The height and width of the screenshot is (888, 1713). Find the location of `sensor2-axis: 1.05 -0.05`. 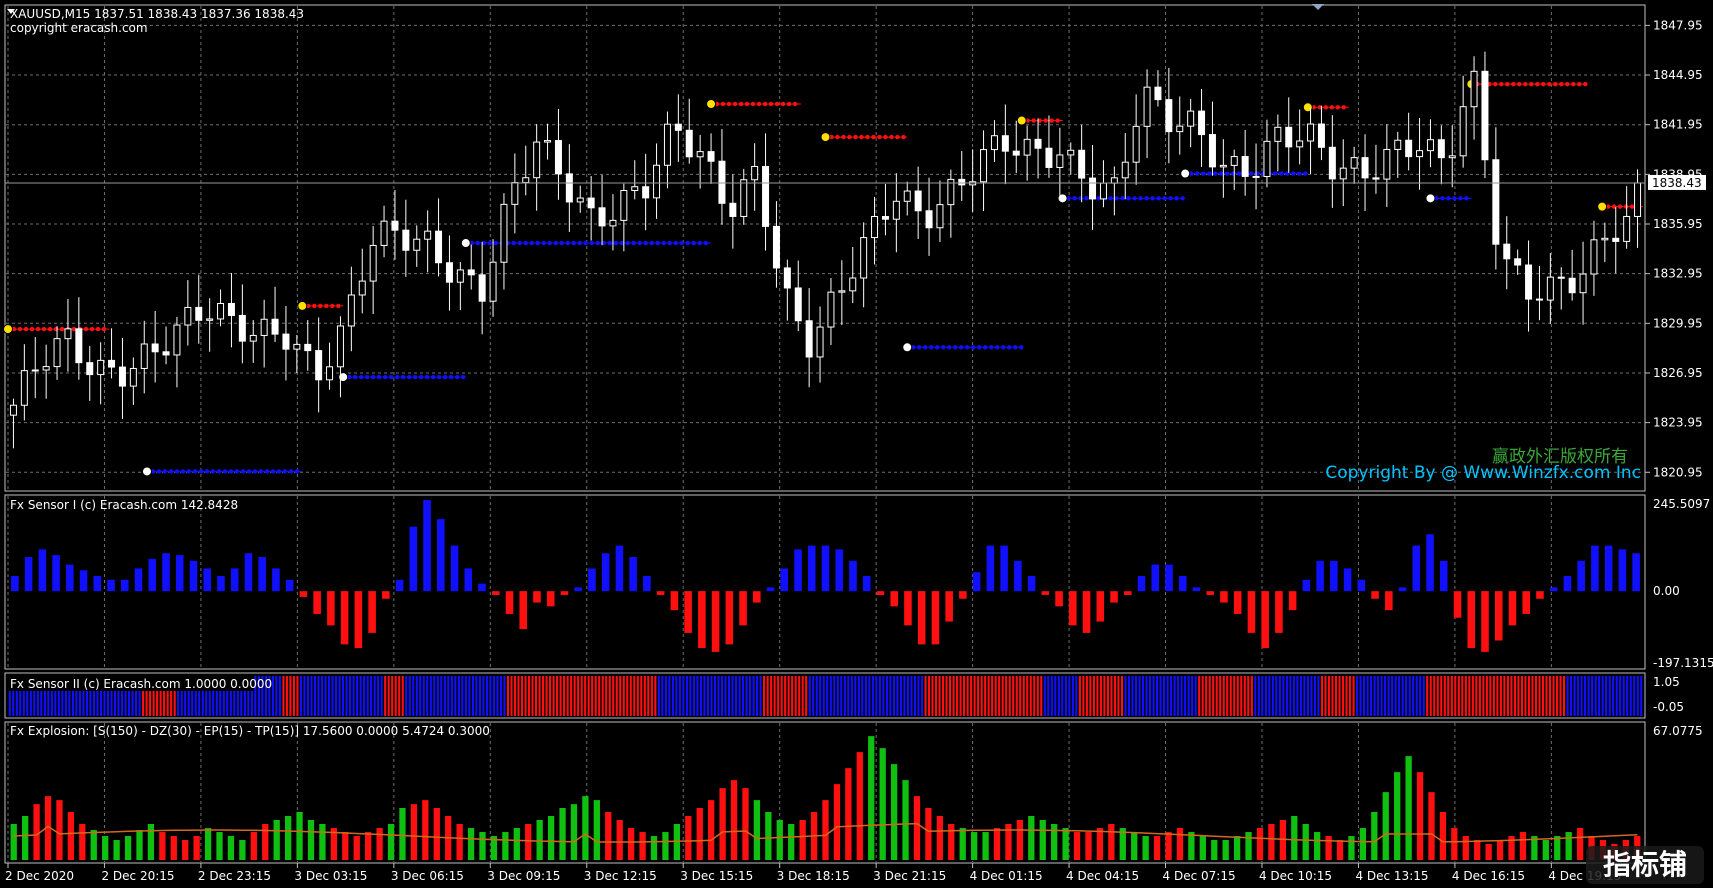

sensor2-axis: 1.05 -0.05 is located at coordinates (1668, 694).